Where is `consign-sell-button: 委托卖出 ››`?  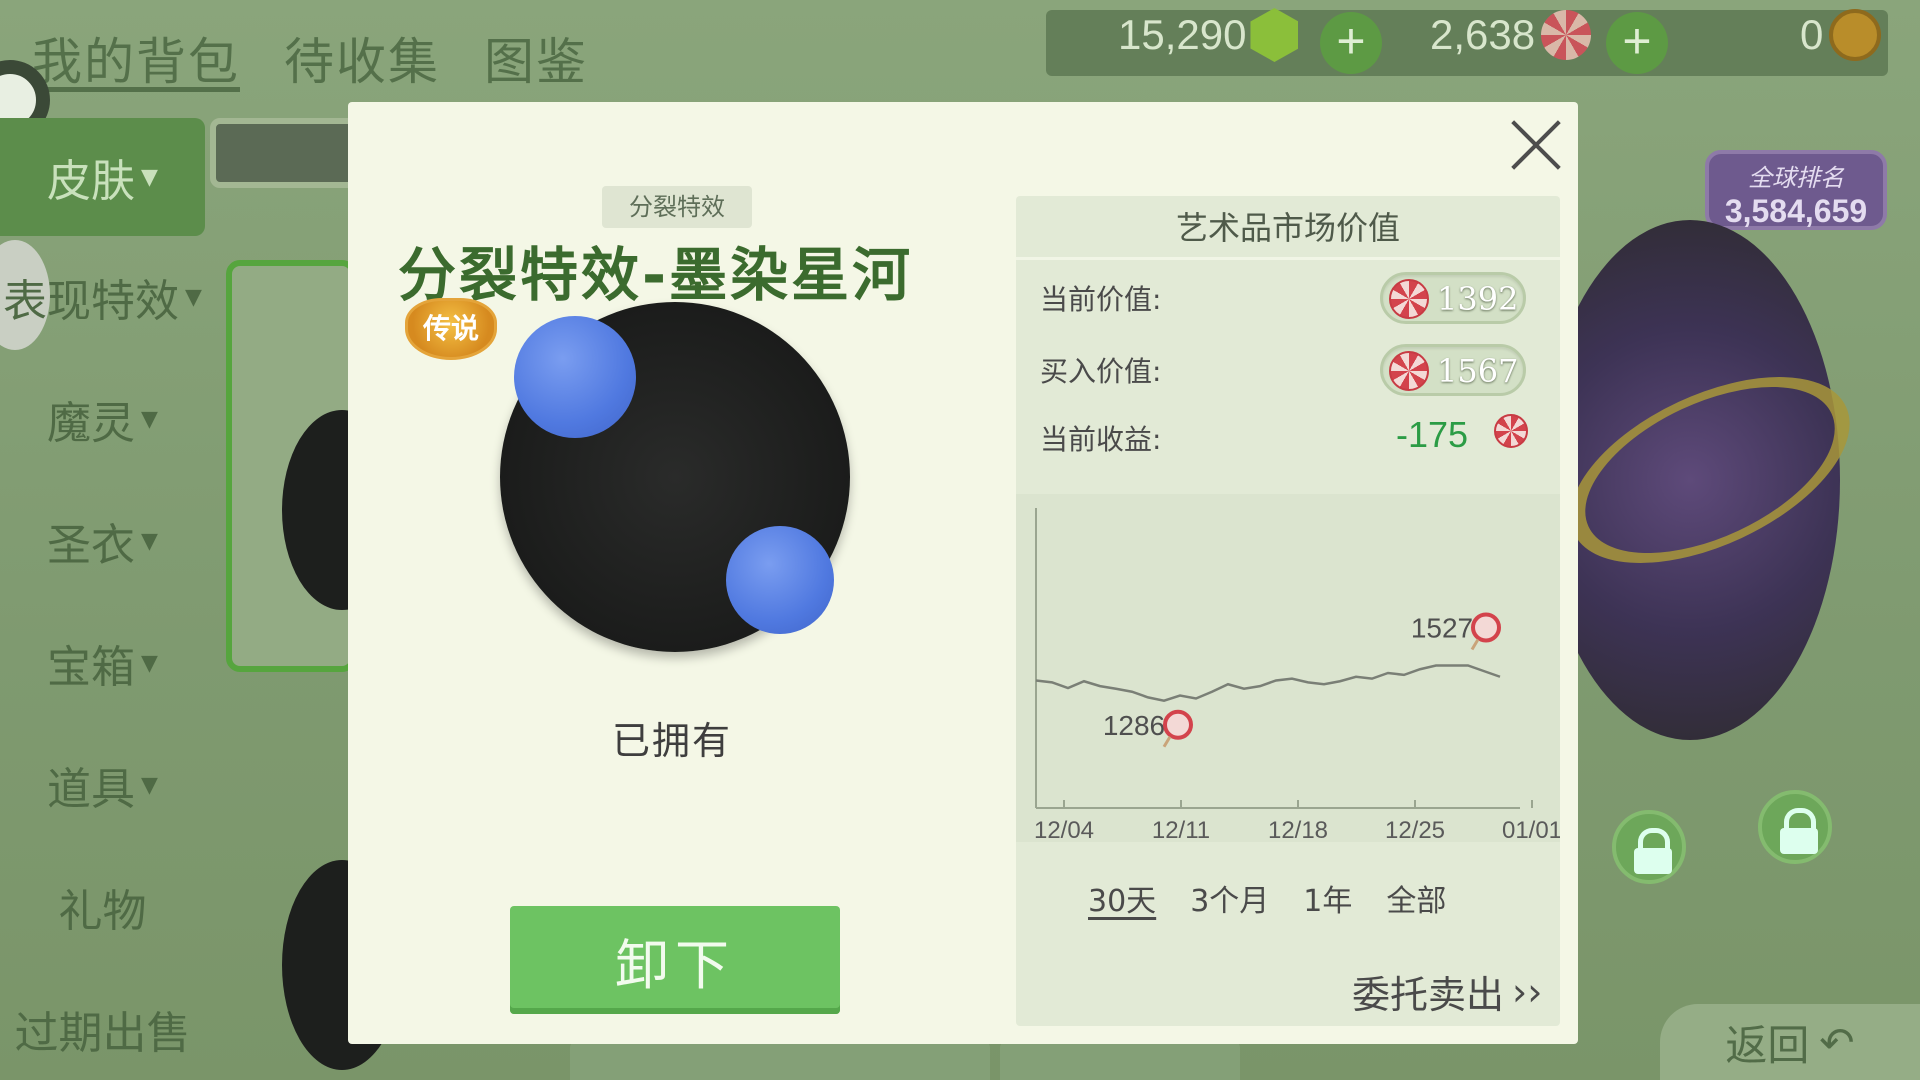
consign-sell-button: 委托卖出 ›› is located at coordinates (1447, 991).